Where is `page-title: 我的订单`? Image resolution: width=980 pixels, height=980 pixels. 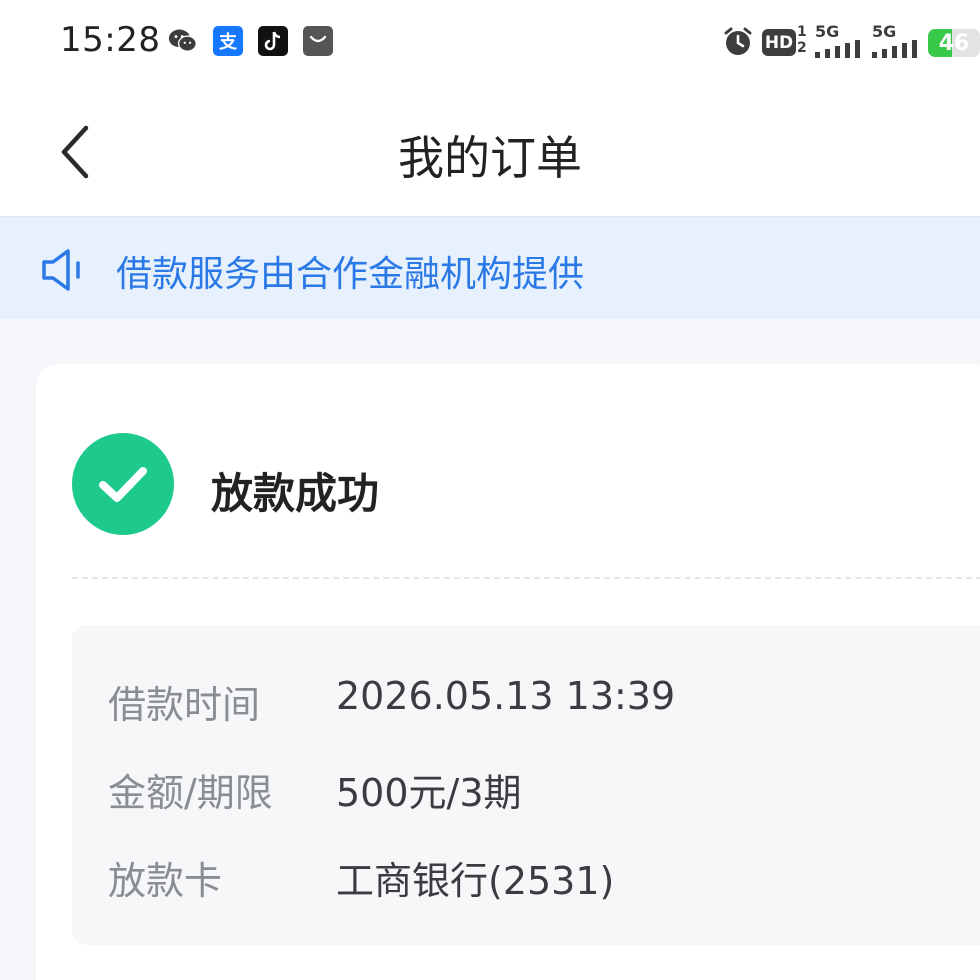 page-title: 我的订单 is located at coordinates (490, 158).